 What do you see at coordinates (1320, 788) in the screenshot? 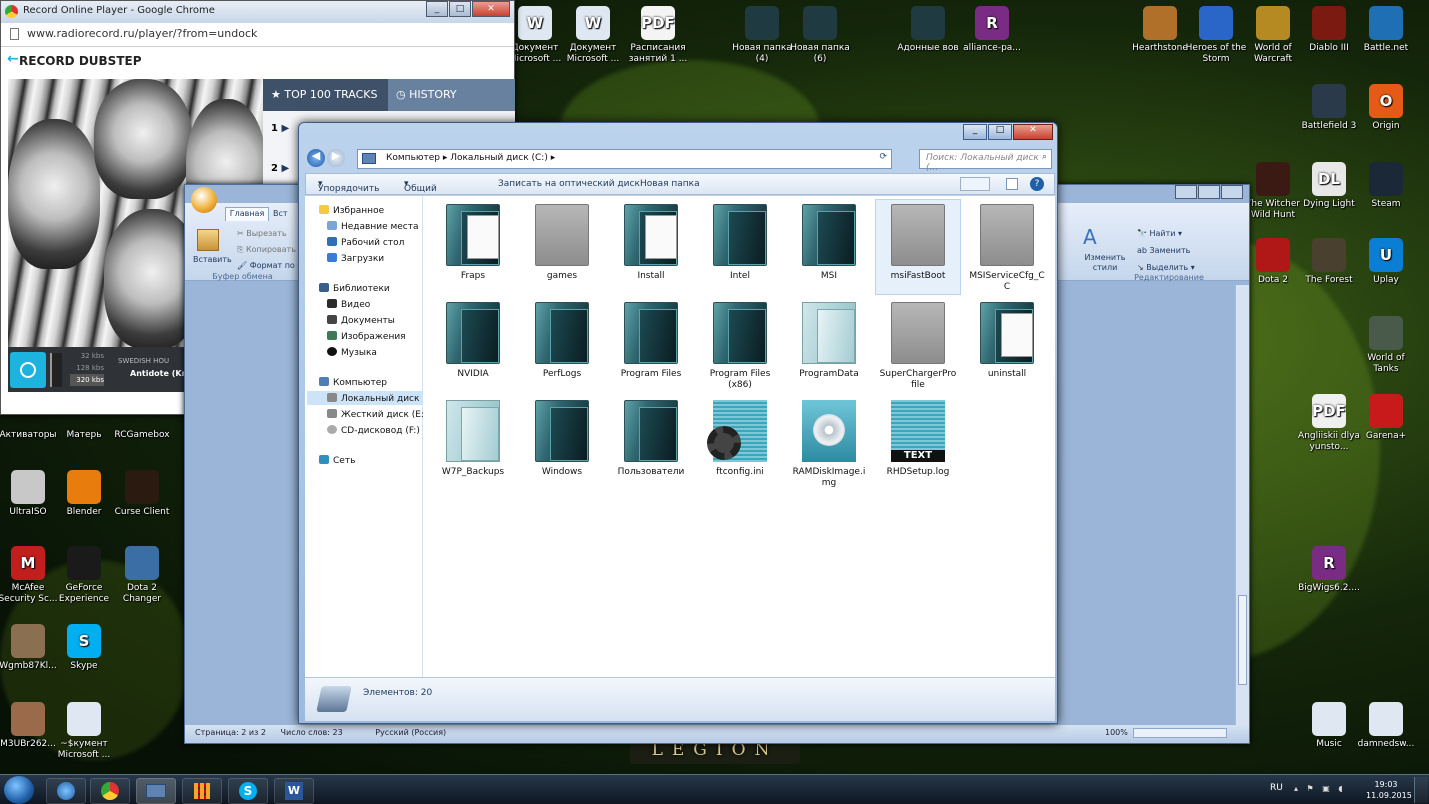
I see `tray-icons: ▴ ⚑ ▣ ◖` at bounding box center [1320, 788].